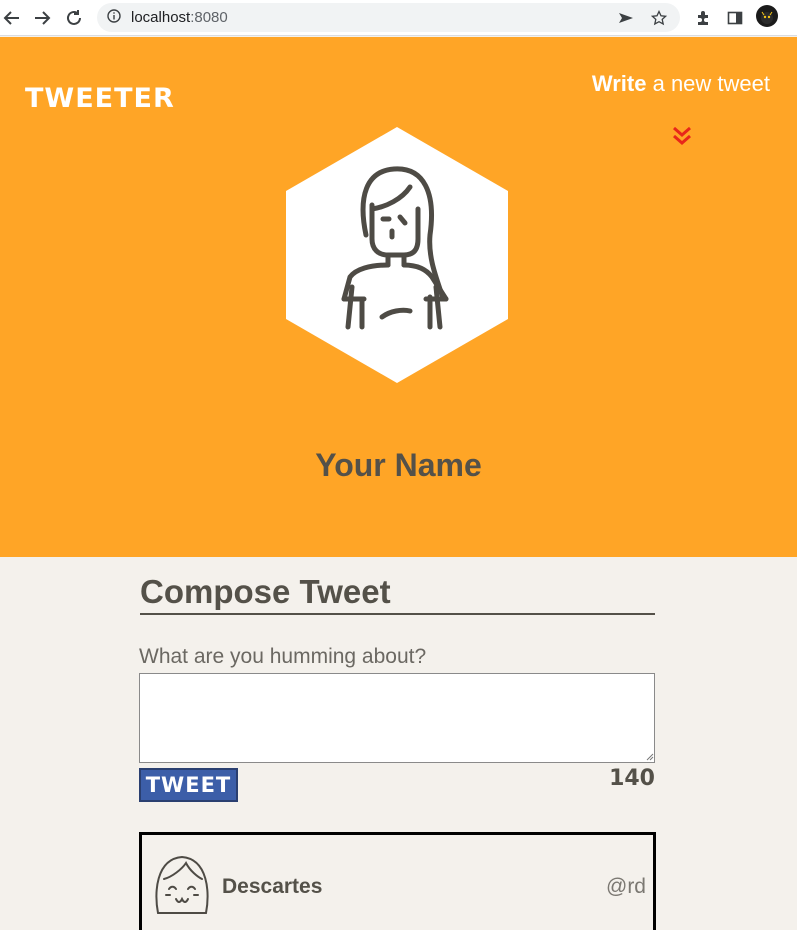 The width and height of the screenshot is (797, 930). I want to click on back-arrow-icon, so click(12, 18).